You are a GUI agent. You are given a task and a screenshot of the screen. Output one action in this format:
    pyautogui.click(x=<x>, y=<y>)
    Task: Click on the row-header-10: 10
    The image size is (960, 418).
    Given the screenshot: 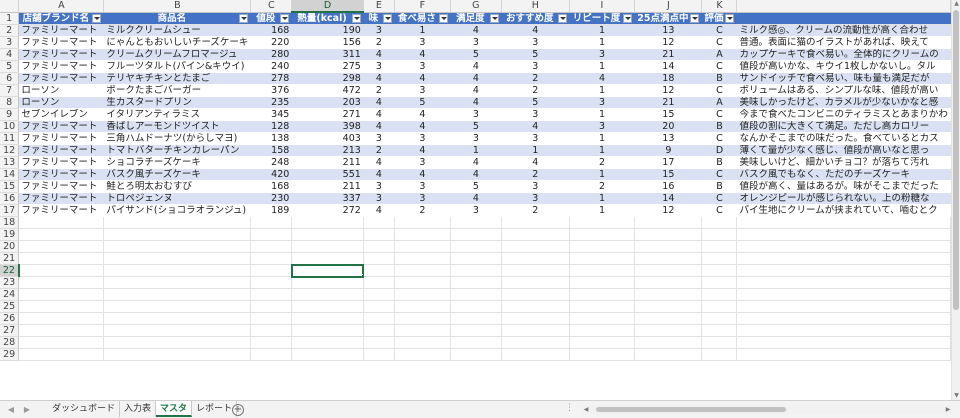 What is the action you would take?
    pyautogui.click(x=10, y=126)
    